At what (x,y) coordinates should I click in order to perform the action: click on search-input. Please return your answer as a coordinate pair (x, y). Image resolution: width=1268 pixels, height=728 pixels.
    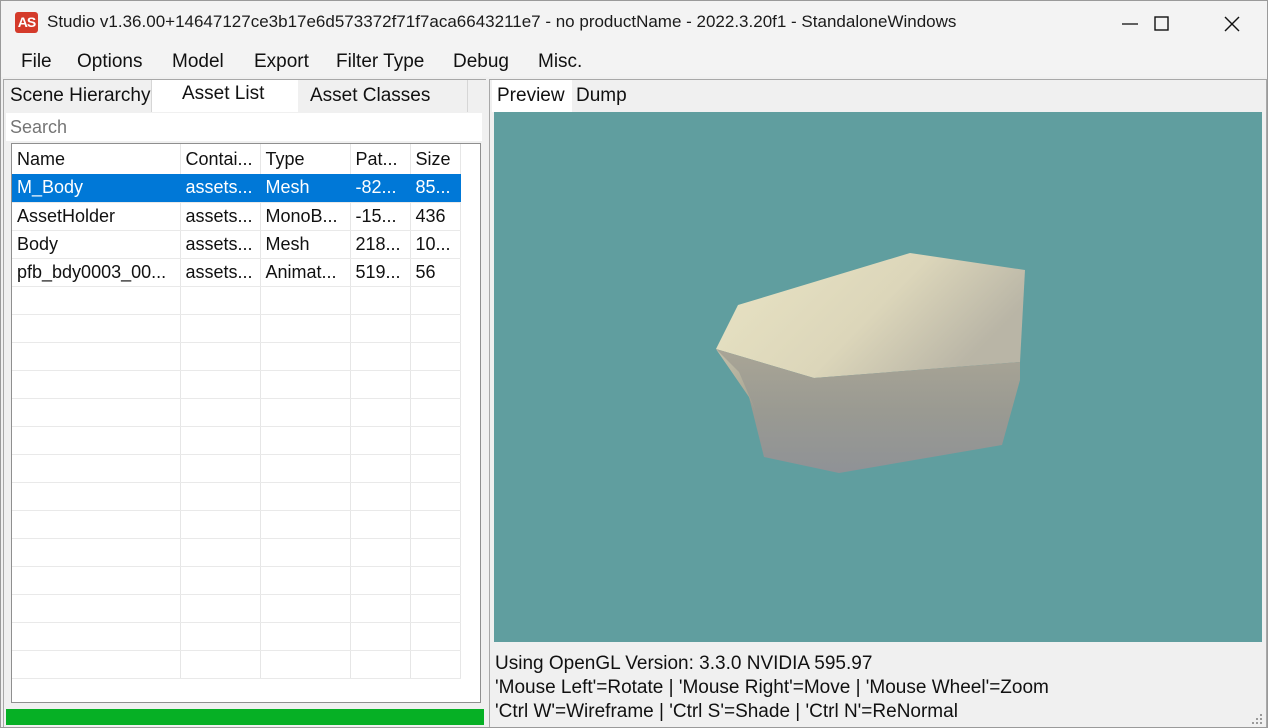
    Looking at the image, I should click on (244, 127).